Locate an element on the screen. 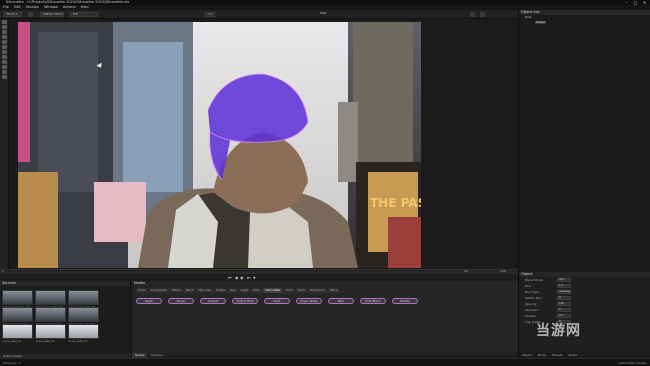 Image resolution: width=650 pixels, height=366 pixels. go-to-start-icon: ⏮ is located at coordinates (230, 277).